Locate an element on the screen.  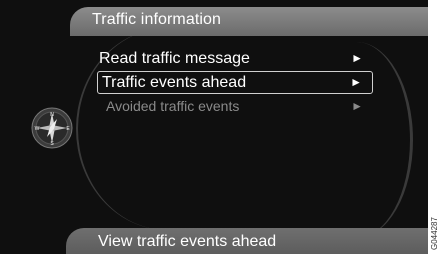
menu-item-label: Avoided traffic events is located at coordinates (173, 106).